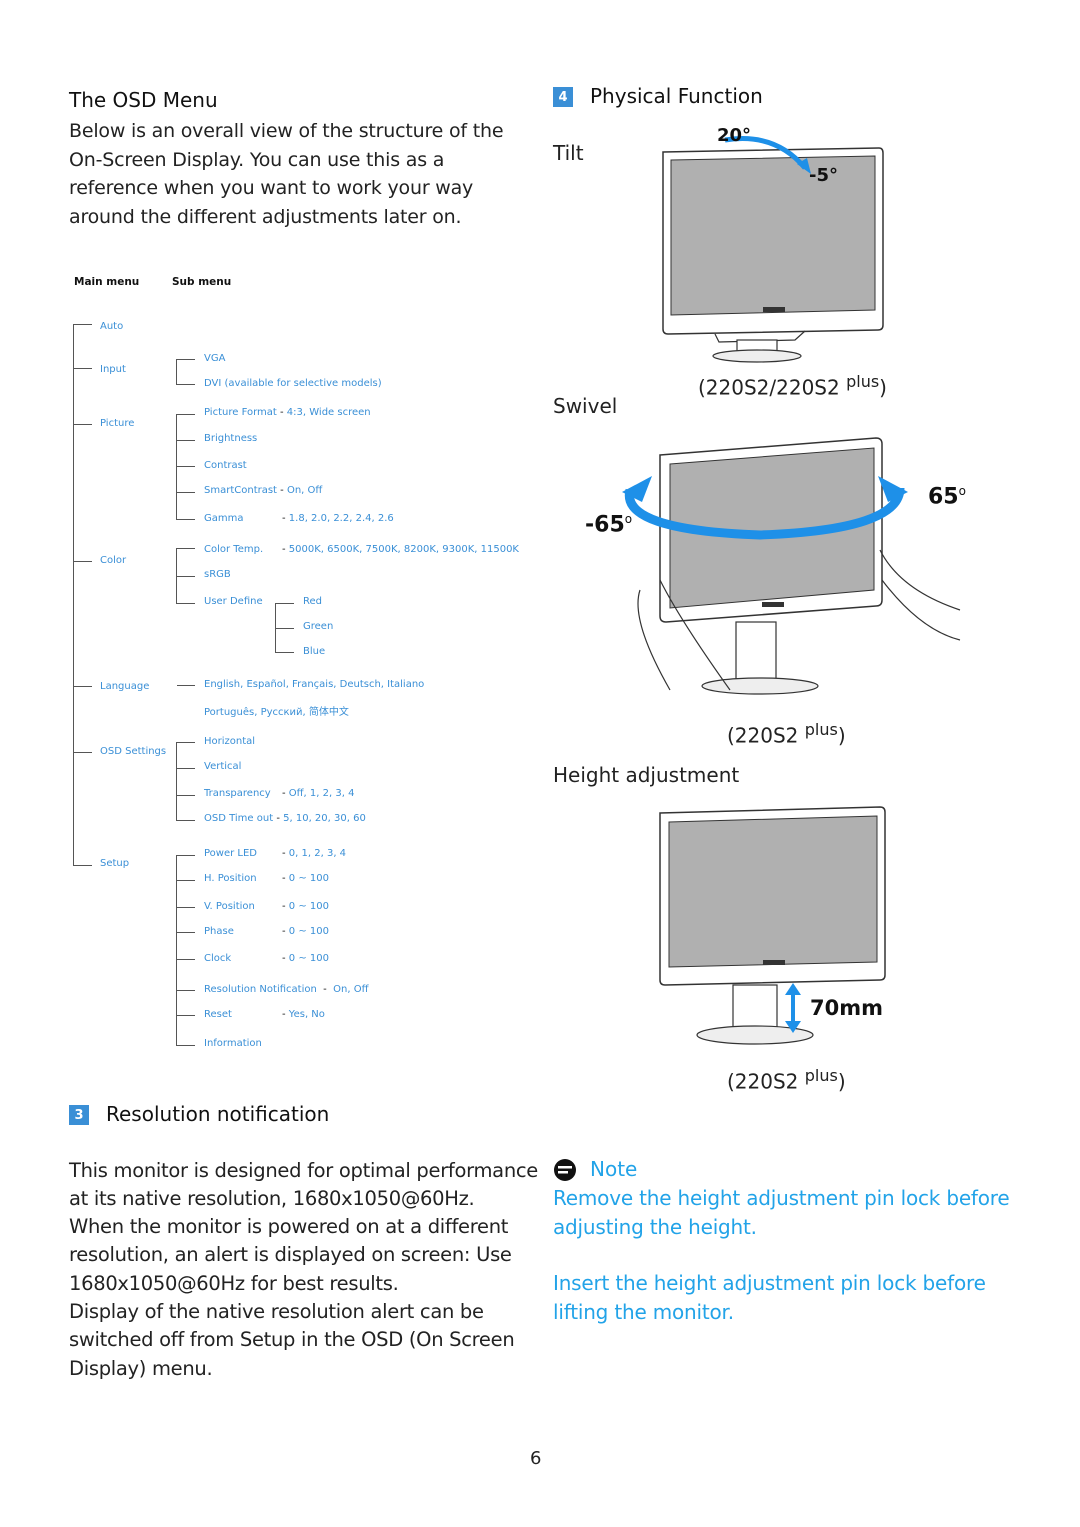  Describe the element at coordinates (113, 560) in the screenshot. I see `main-item-color: Color` at that location.